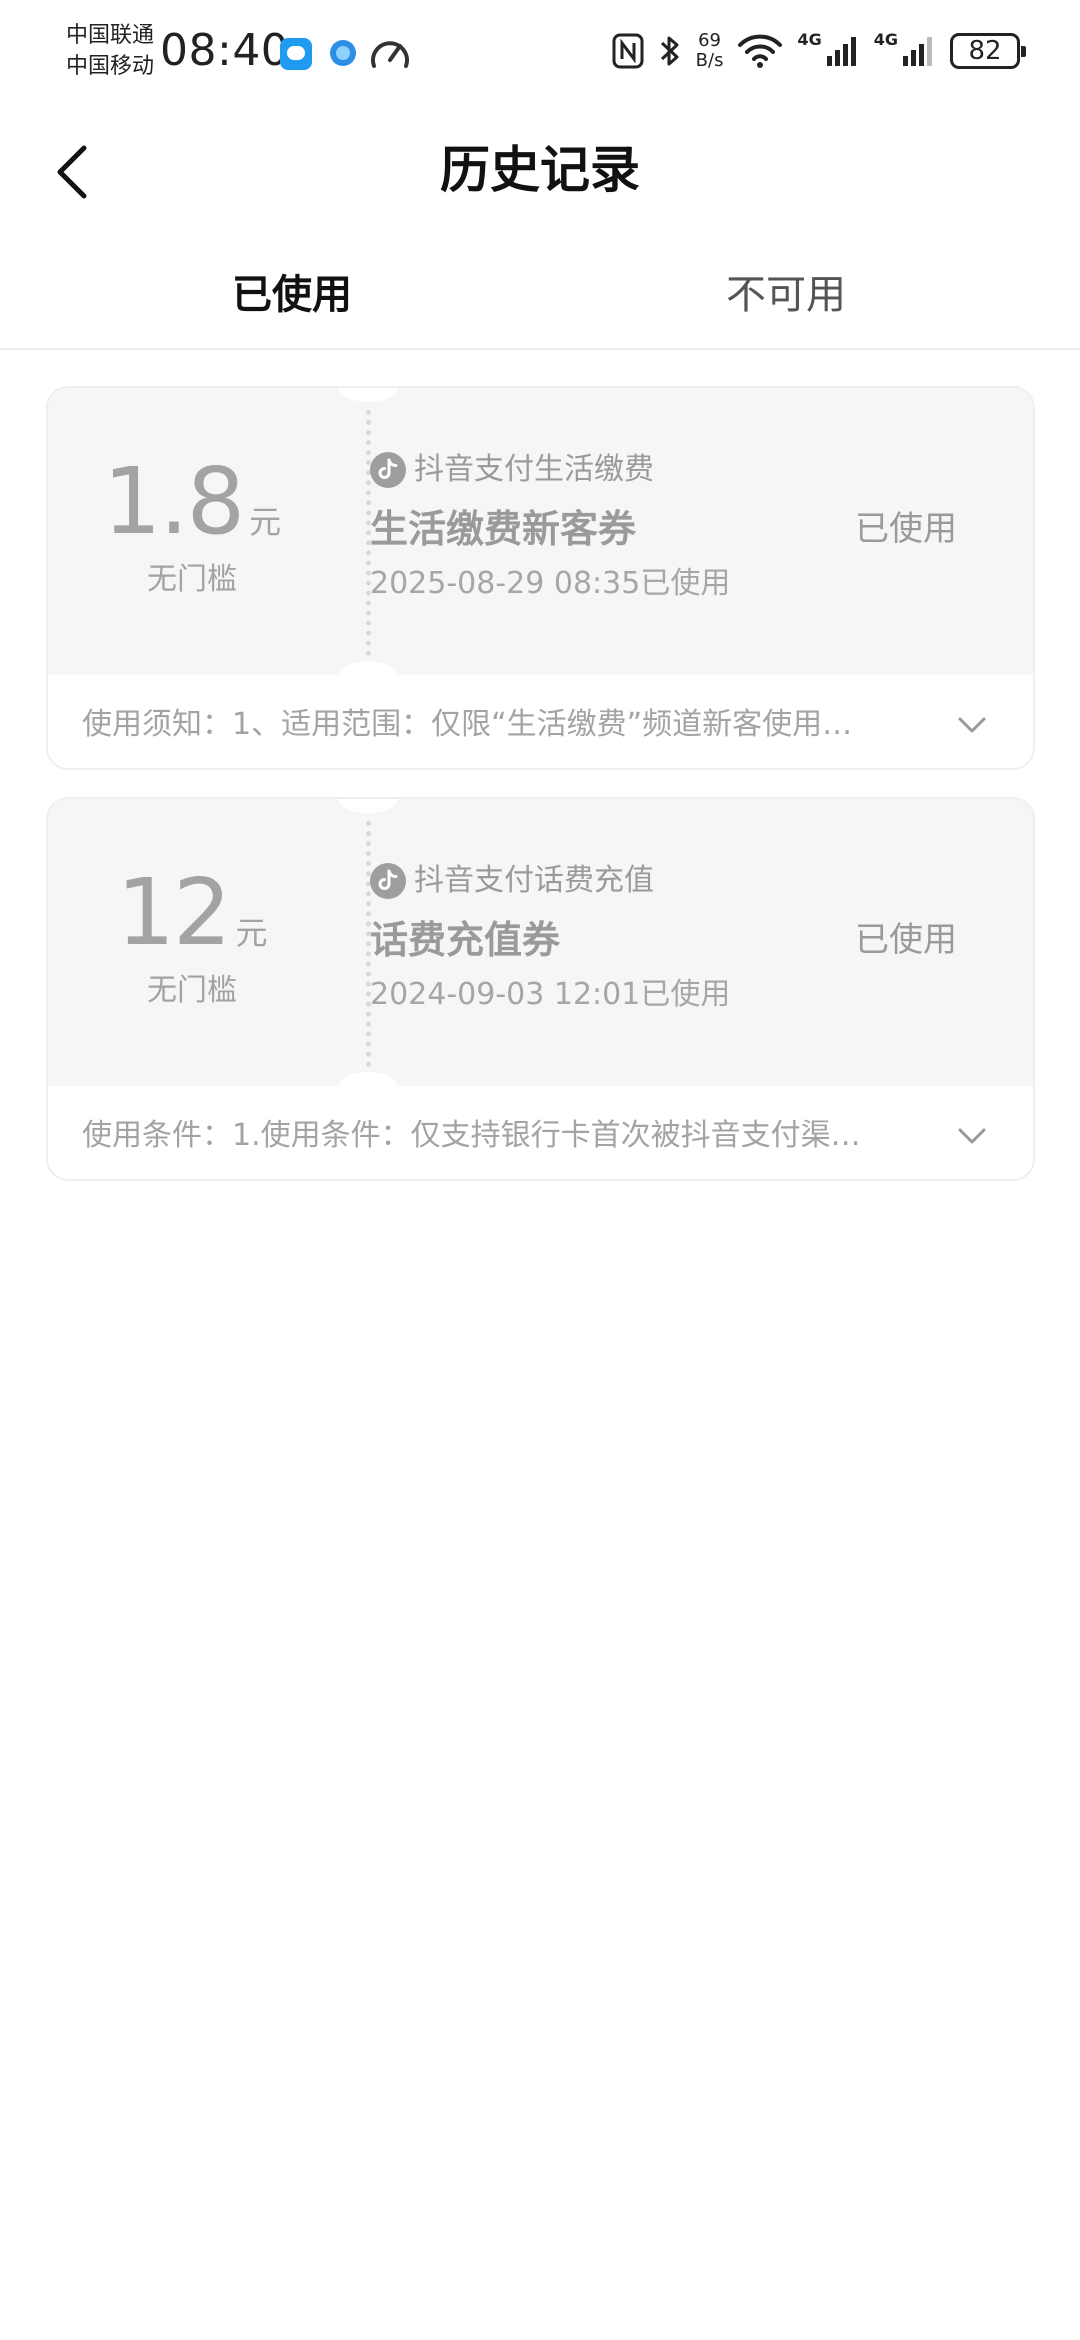  I want to click on message-app-icon, so click(296, 54).